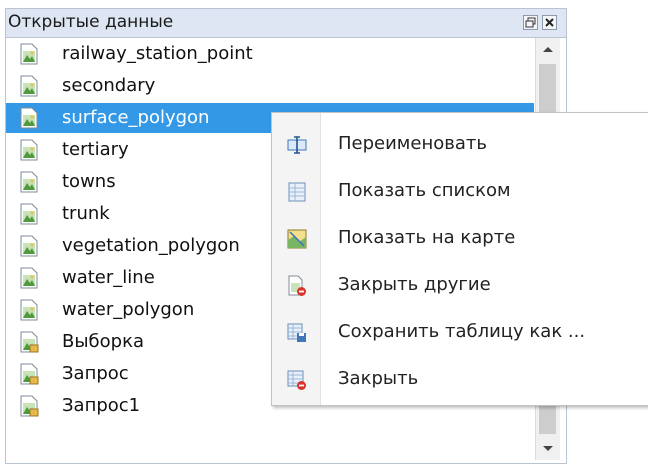 Image resolution: width=648 pixels, height=464 pixels. What do you see at coordinates (297, 286) in the screenshot?
I see `close-others-icon` at bounding box center [297, 286].